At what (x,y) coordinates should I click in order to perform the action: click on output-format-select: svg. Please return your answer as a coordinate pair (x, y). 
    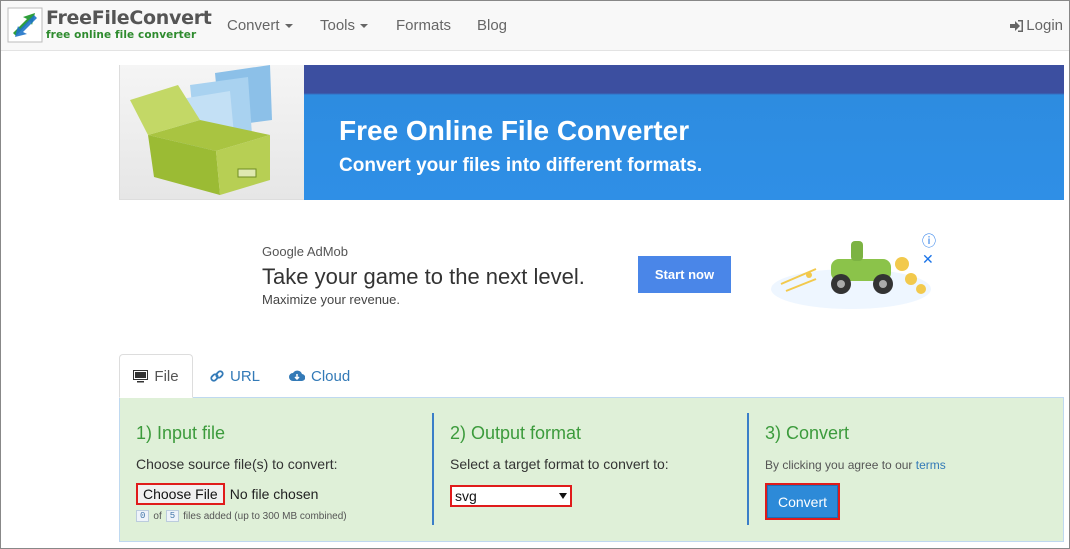
    Looking at the image, I should click on (511, 496).